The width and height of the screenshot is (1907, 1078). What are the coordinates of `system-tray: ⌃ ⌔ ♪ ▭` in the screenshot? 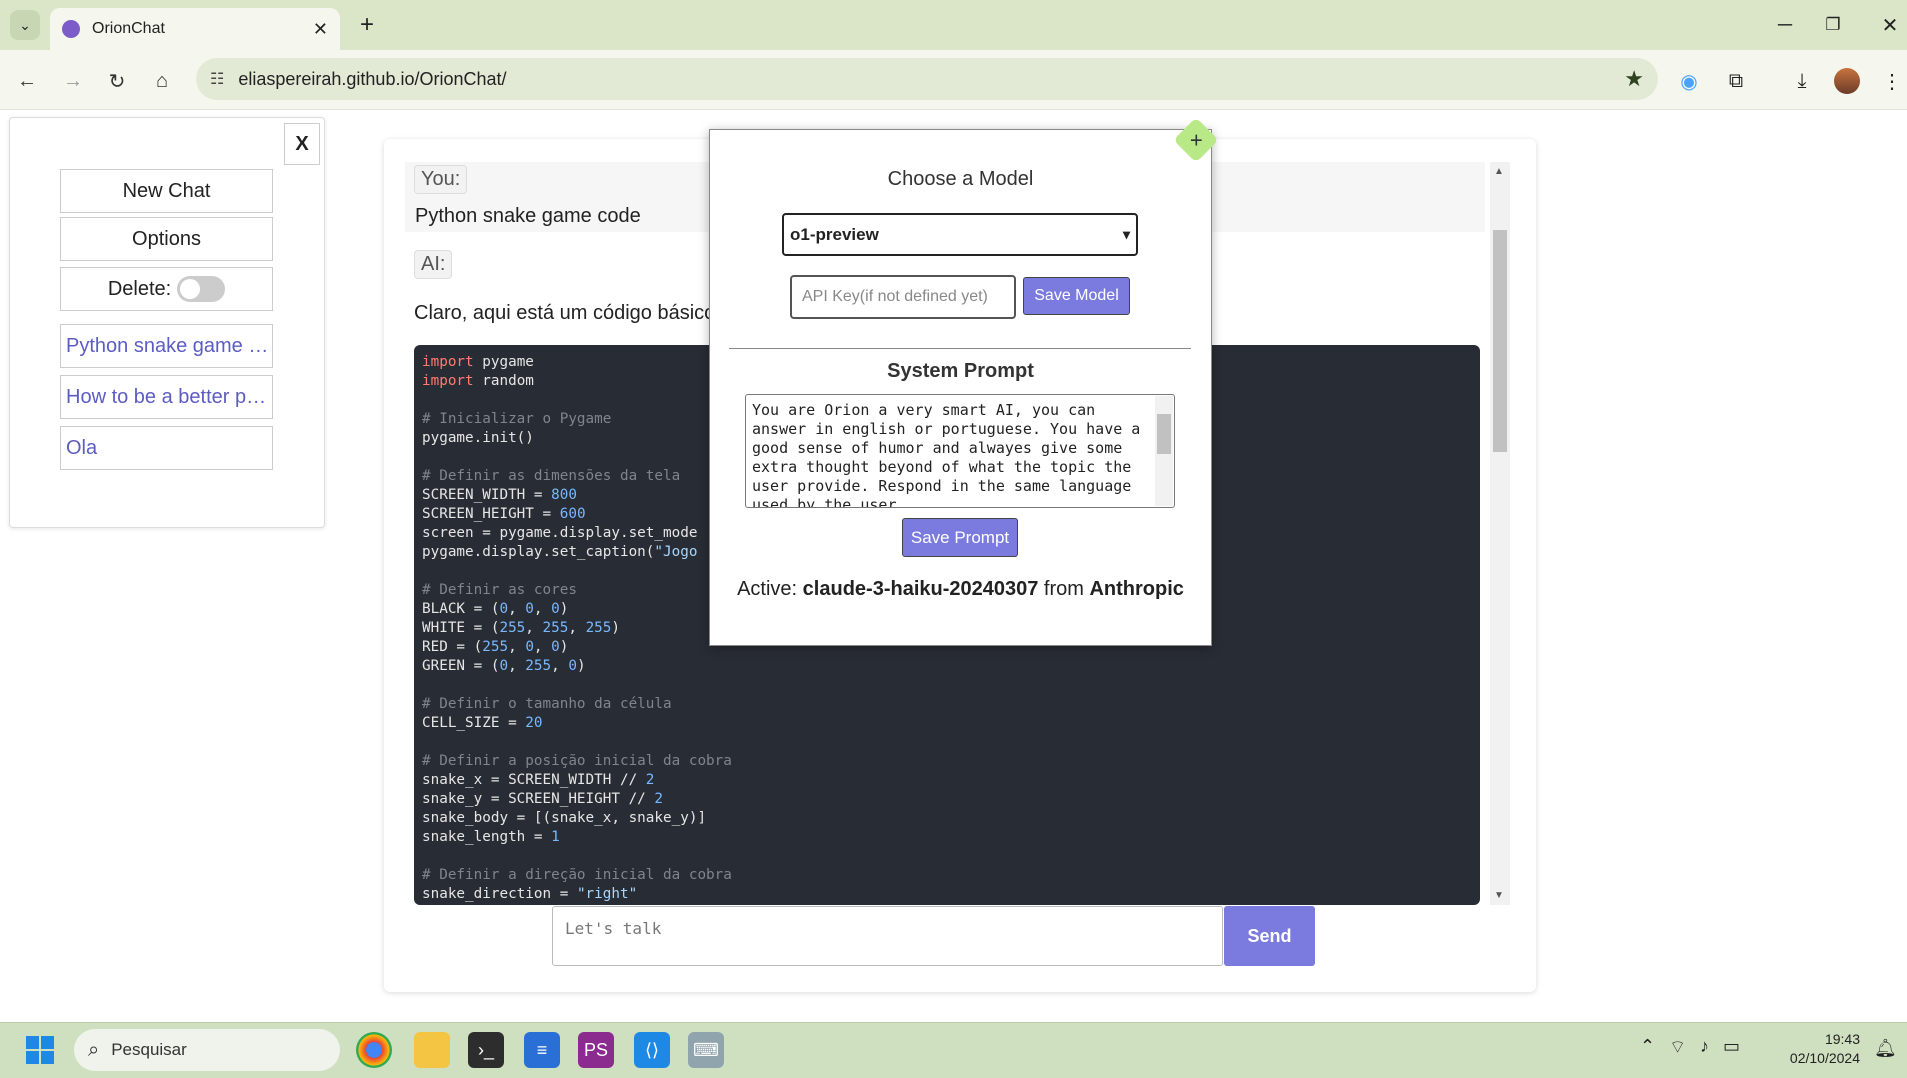 It's located at (1690, 1047).